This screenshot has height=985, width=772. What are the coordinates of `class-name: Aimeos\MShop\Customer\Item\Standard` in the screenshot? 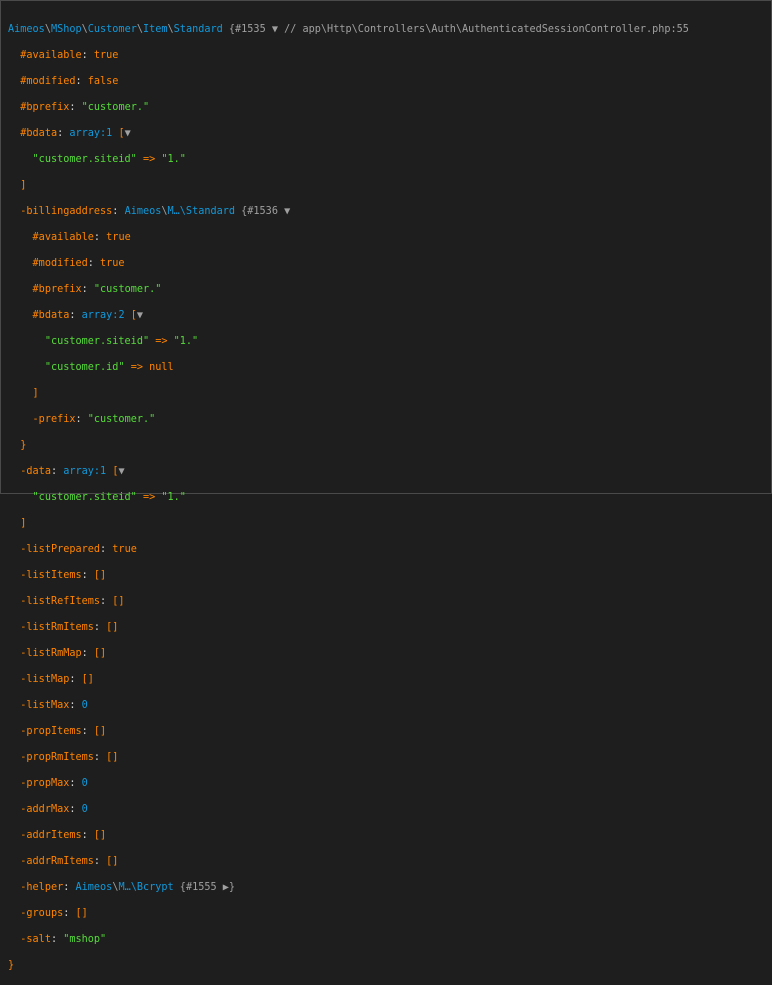 It's located at (115, 29).